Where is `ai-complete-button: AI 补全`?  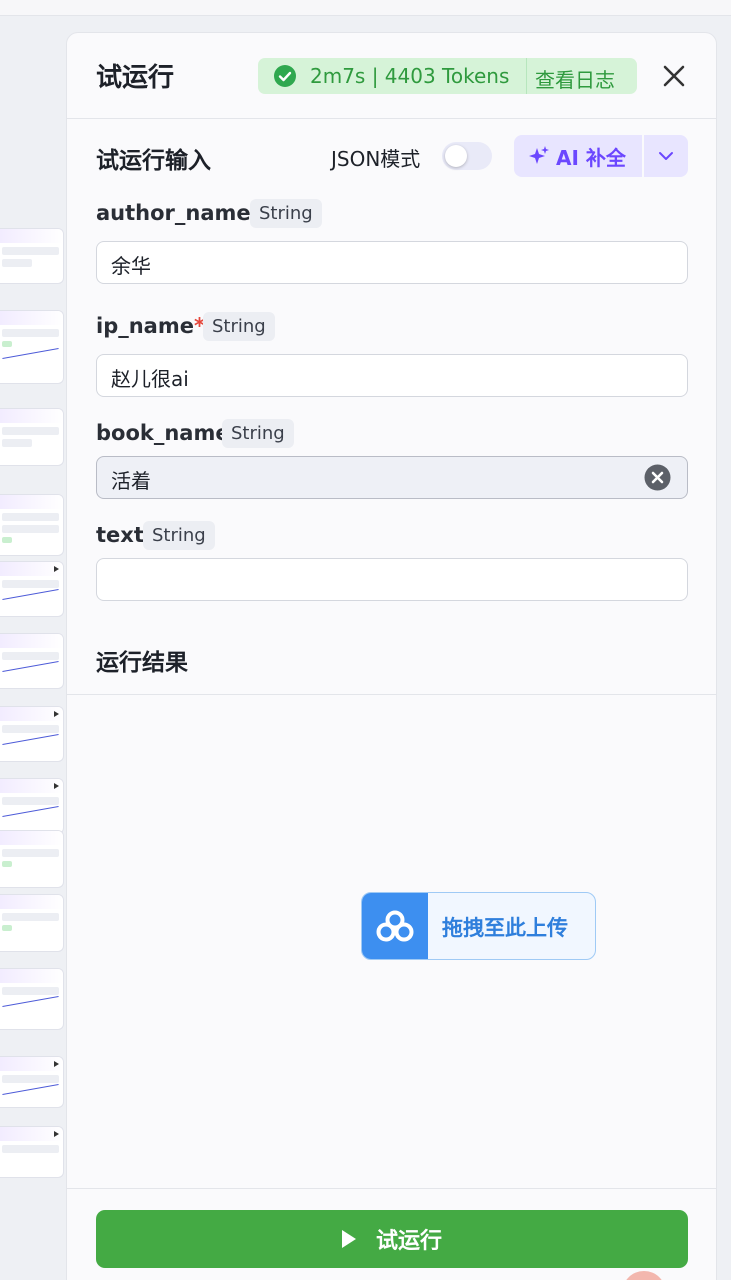 ai-complete-button: AI 补全 is located at coordinates (578, 156).